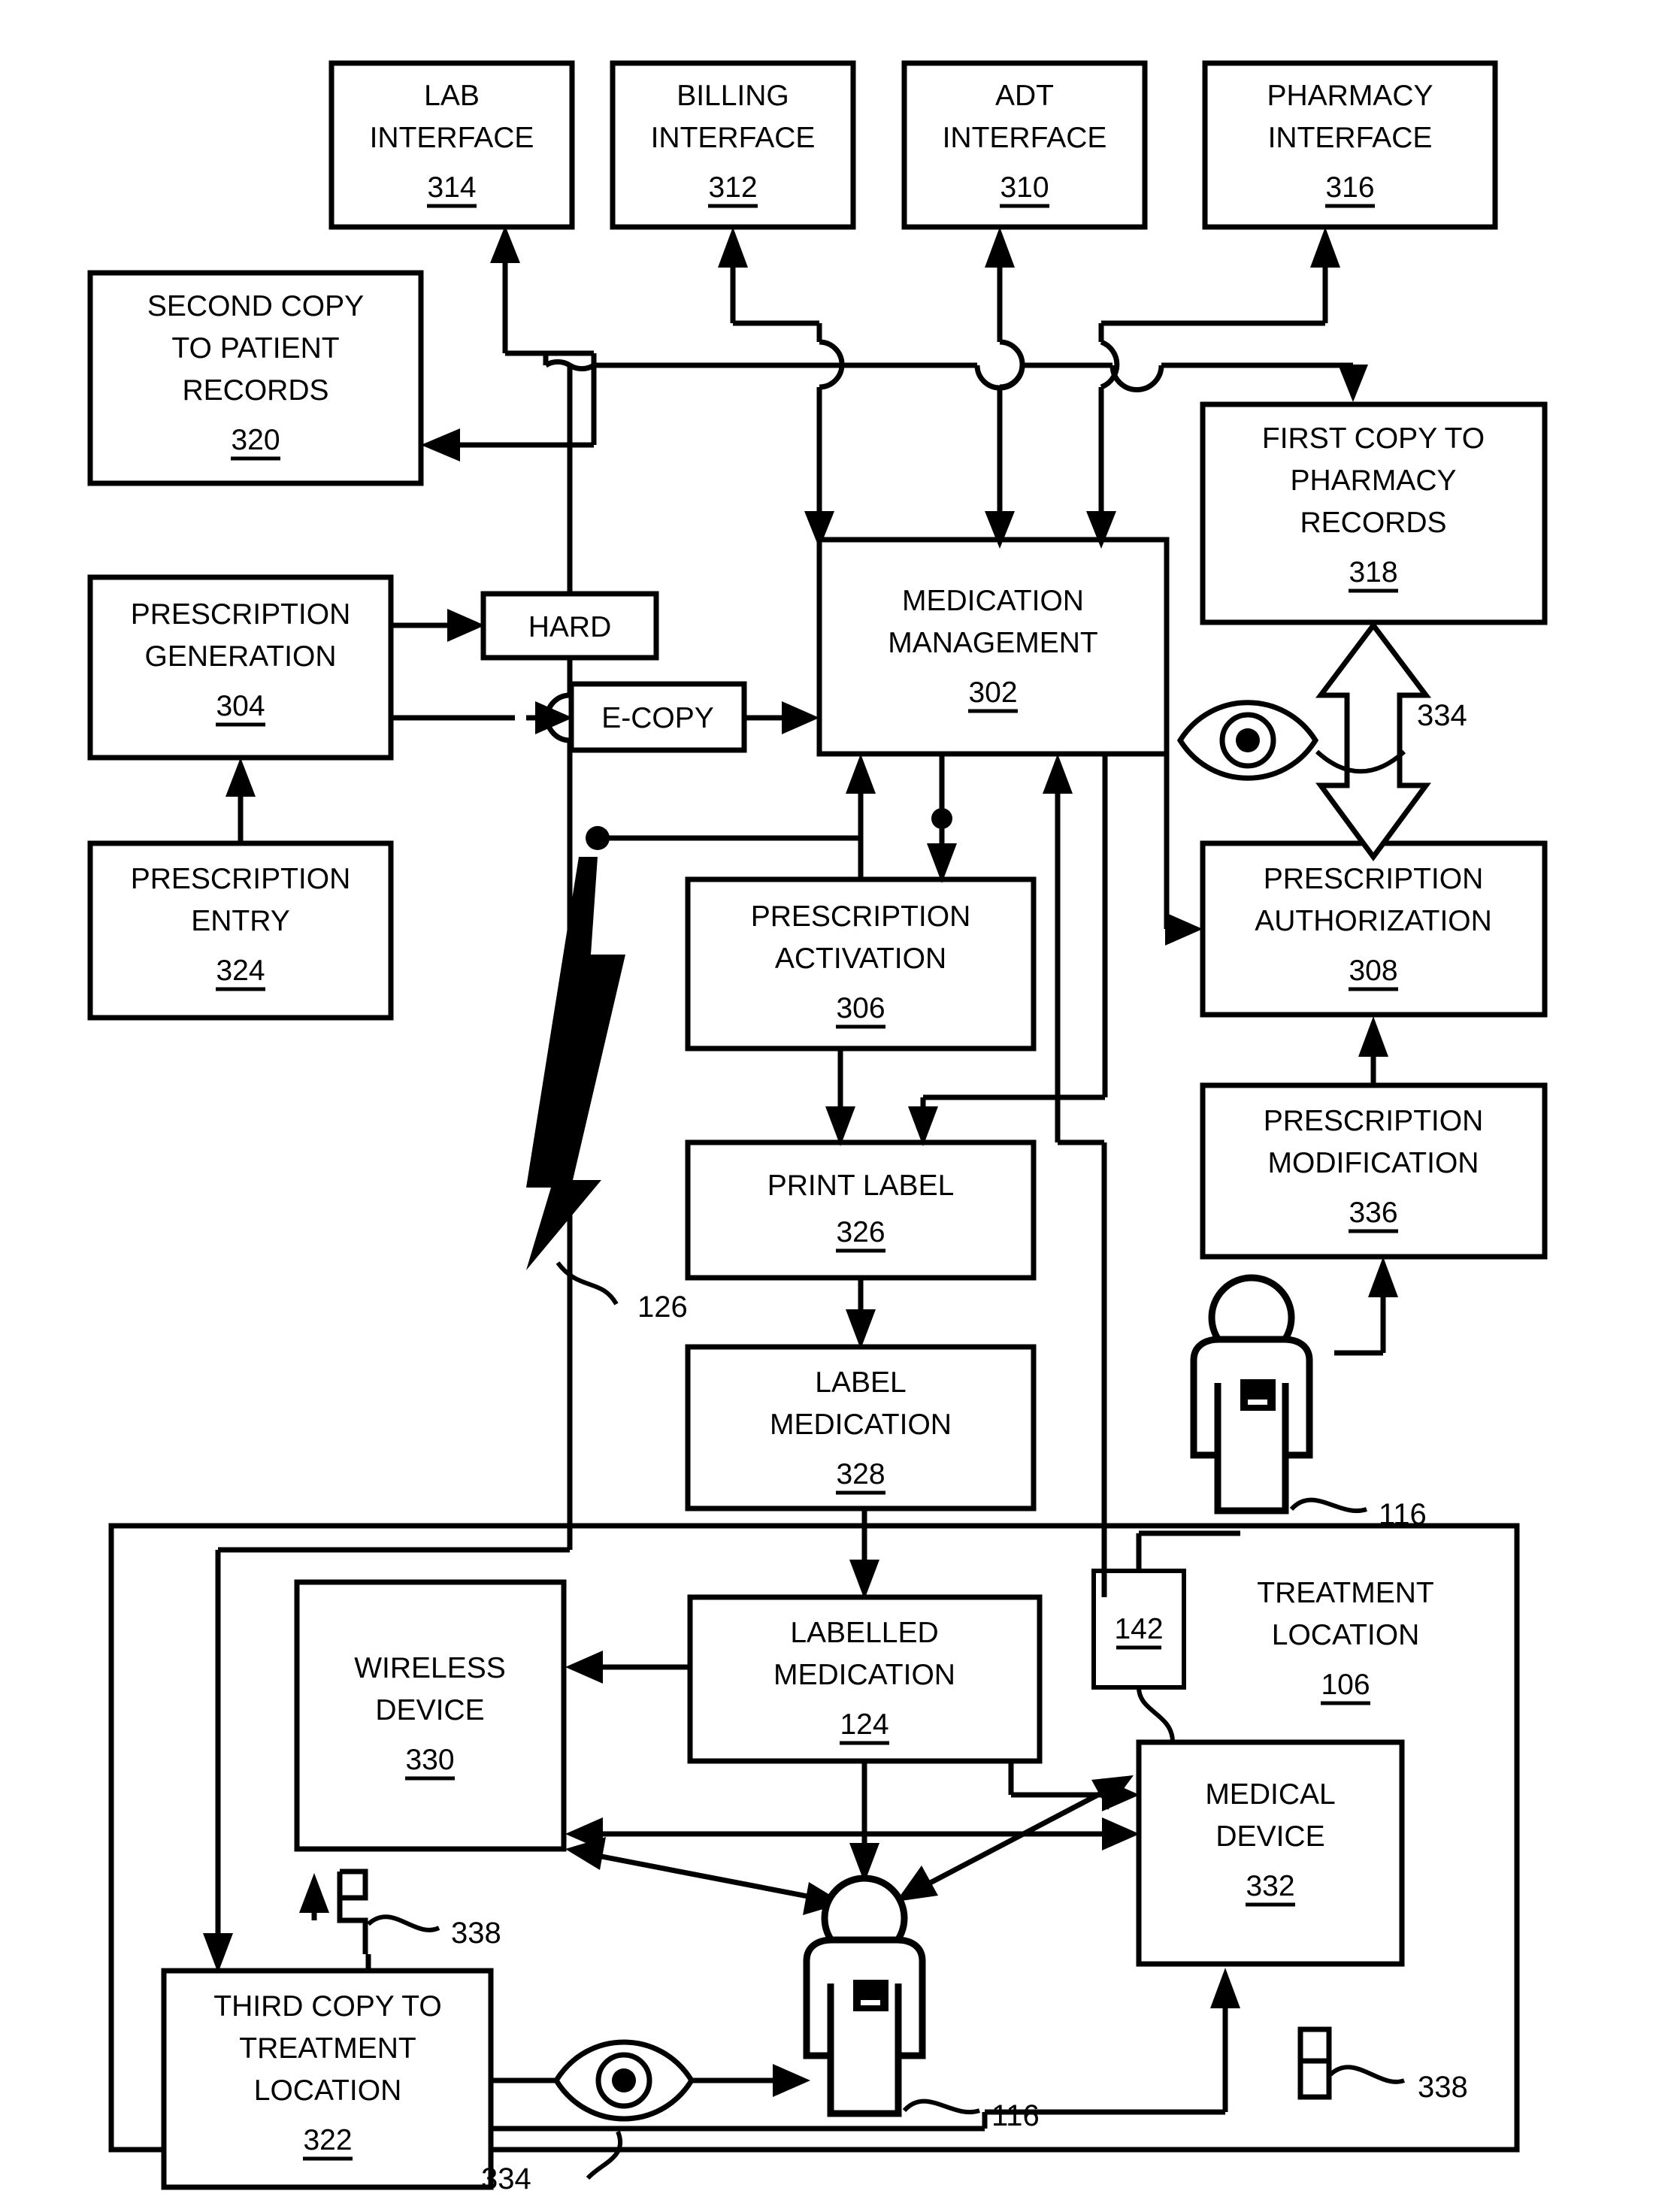 The image size is (1668, 2212). Describe the element at coordinates (1349, 187) in the screenshot. I see `pharmacy-interface-ref: 316` at that location.